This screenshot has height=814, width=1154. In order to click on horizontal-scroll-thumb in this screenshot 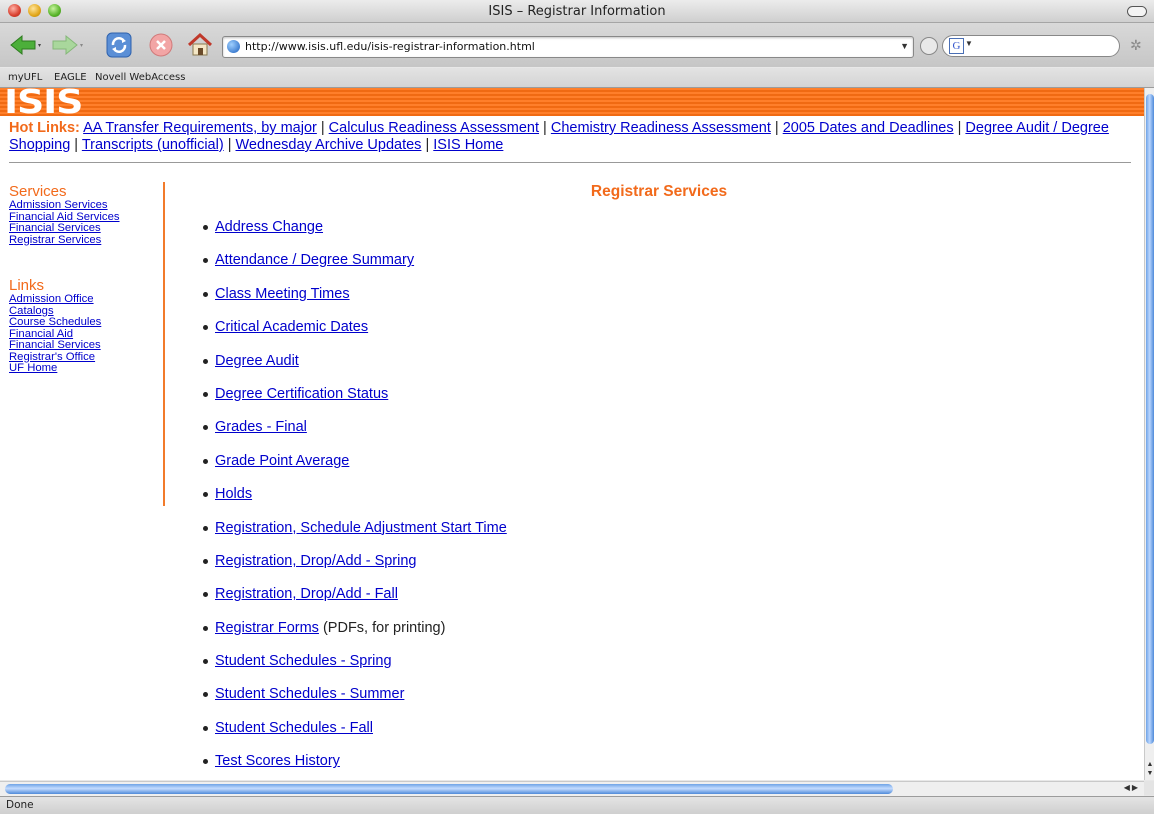, I will do `click(449, 789)`.